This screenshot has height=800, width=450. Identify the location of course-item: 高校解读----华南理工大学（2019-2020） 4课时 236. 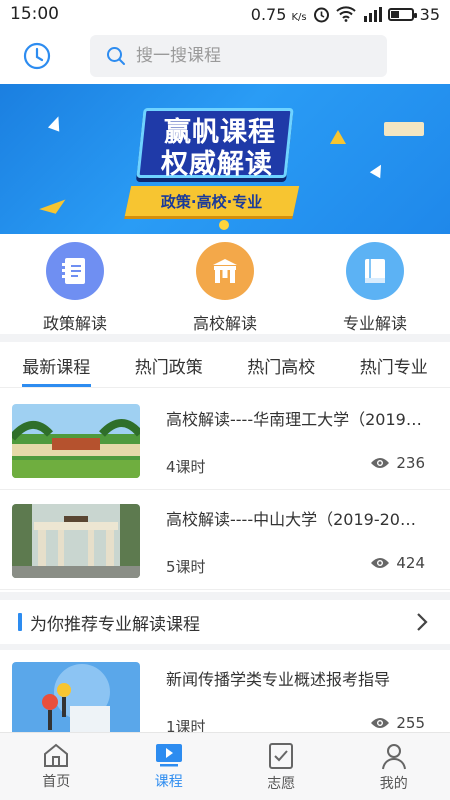
(225, 440).